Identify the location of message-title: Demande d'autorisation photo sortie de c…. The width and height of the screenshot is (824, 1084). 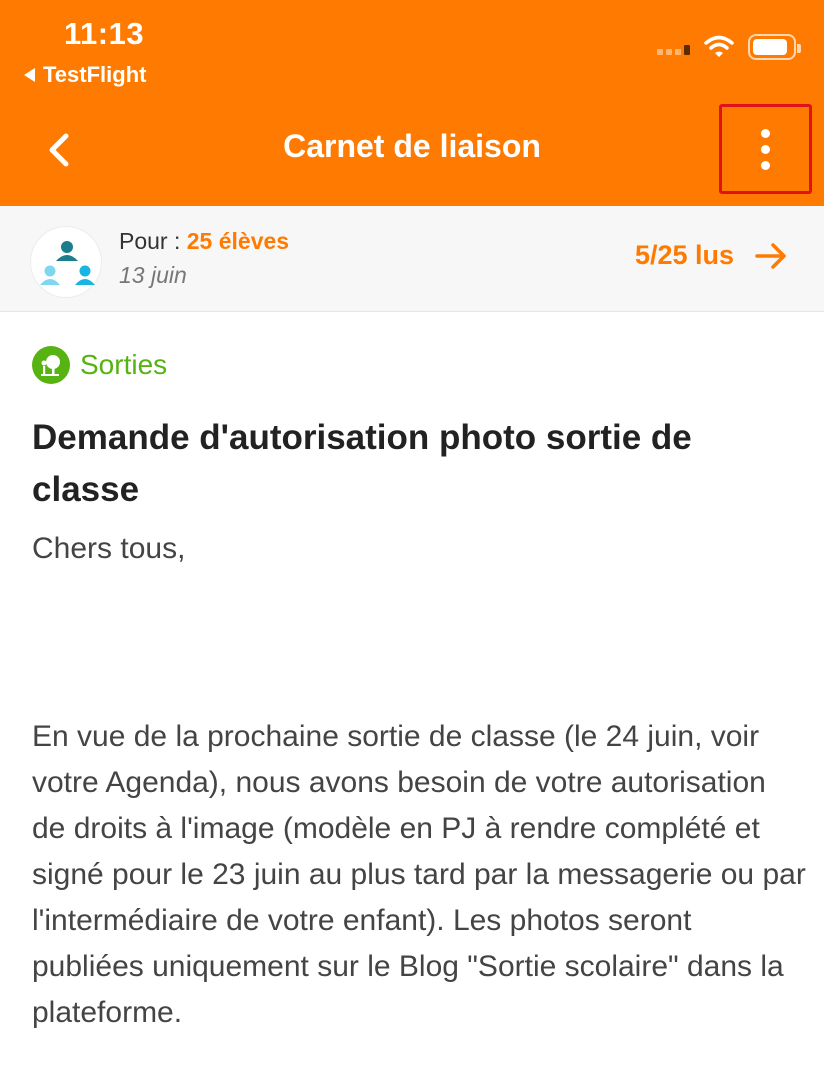
(362, 463).